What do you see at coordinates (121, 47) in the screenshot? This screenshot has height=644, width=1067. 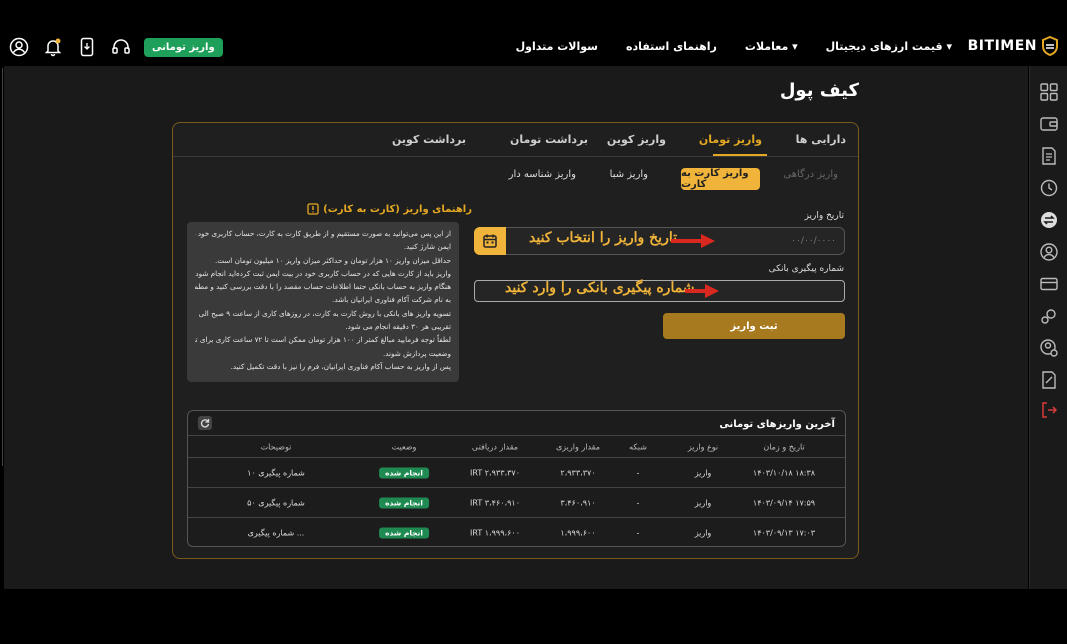 I see `headset-icon` at bounding box center [121, 47].